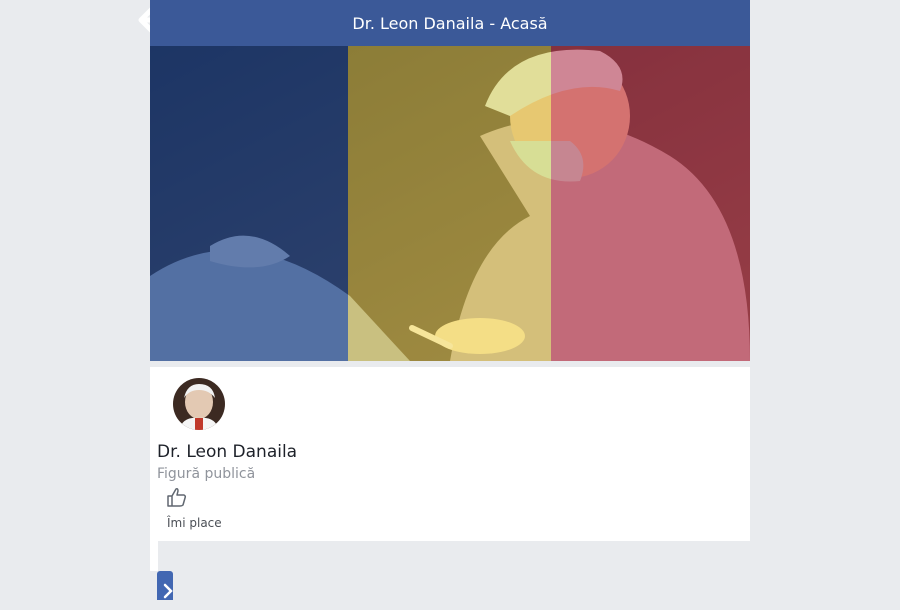 The height and width of the screenshot is (610, 900). Describe the element at coordinates (249, 203) in the screenshot. I see `flag-stripe-blue` at that location.